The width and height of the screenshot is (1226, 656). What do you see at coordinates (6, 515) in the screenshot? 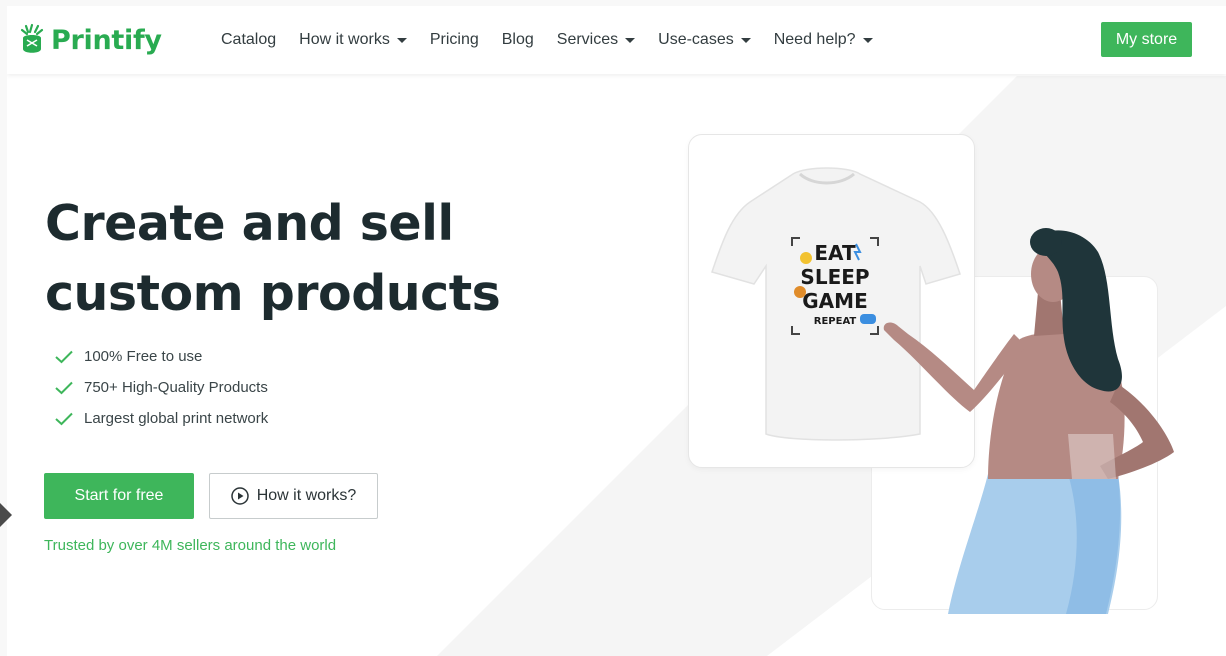
I see `cursor-arrow-icon` at bounding box center [6, 515].